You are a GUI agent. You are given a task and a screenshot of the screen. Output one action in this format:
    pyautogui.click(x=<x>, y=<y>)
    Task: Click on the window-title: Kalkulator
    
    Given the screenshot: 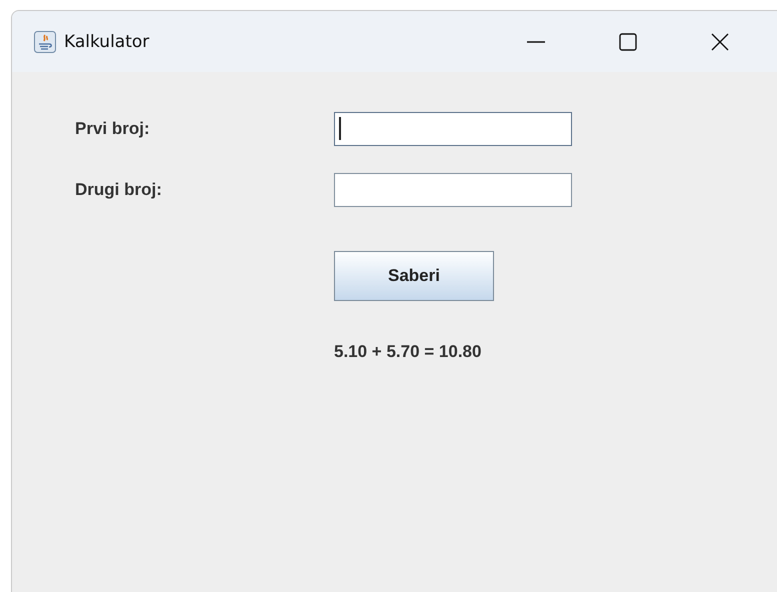 What is the action you would take?
    pyautogui.click(x=107, y=42)
    